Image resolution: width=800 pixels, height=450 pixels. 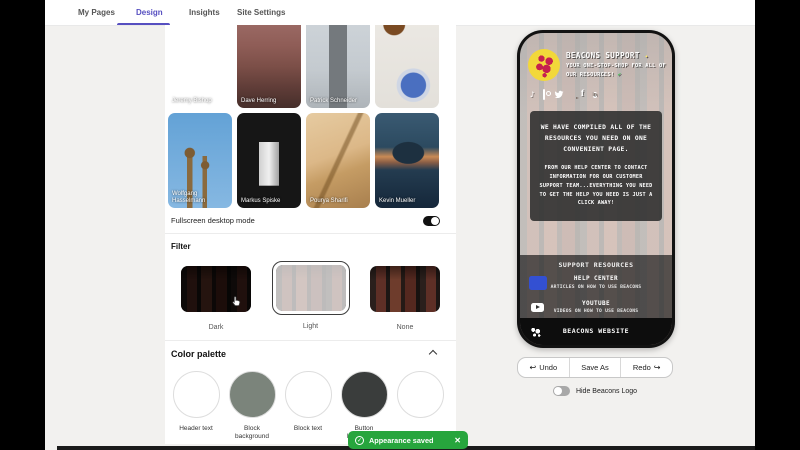 What do you see at coordinates (544, 367) in the screenshot?
I see `undo-button: ↩ Undo` at bounding box center [544, 367].